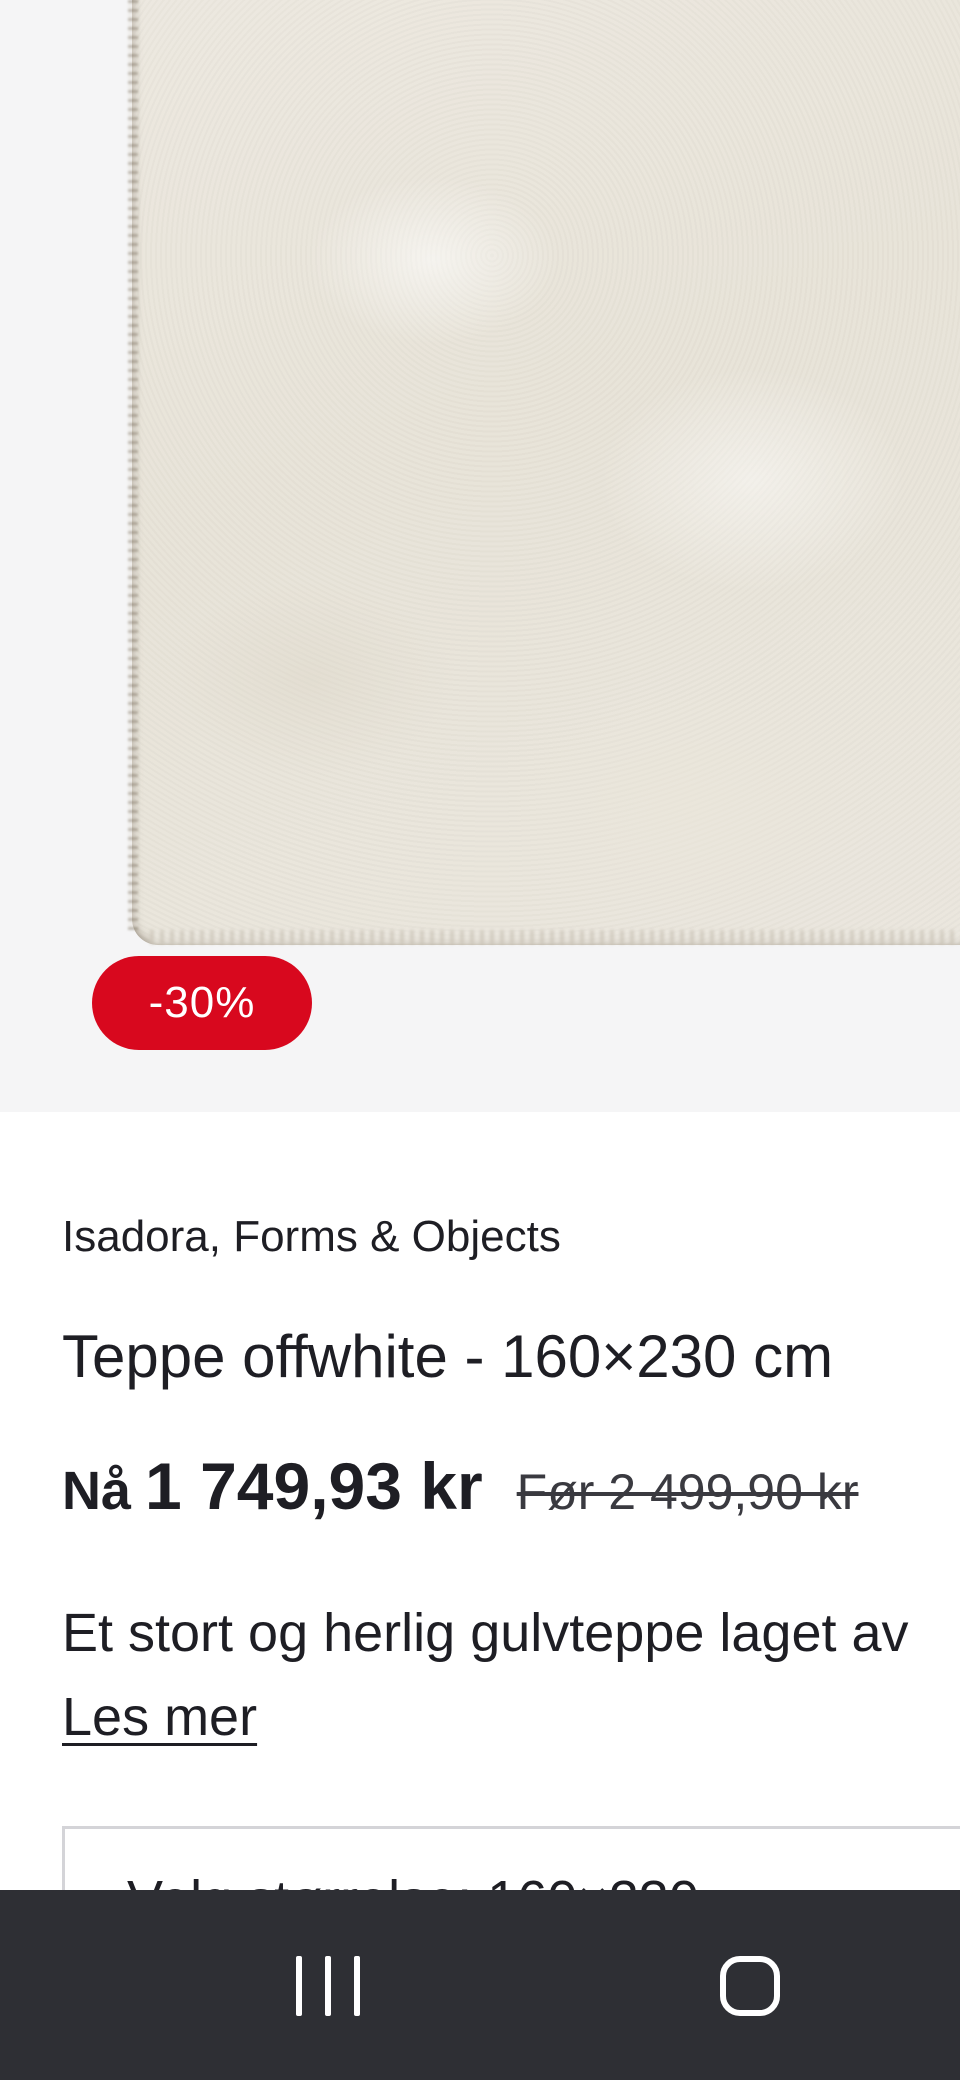 Image resolution: width=960 pixels, height=2080 pixels. I want to click on recents-icon, so click(328, 1986).